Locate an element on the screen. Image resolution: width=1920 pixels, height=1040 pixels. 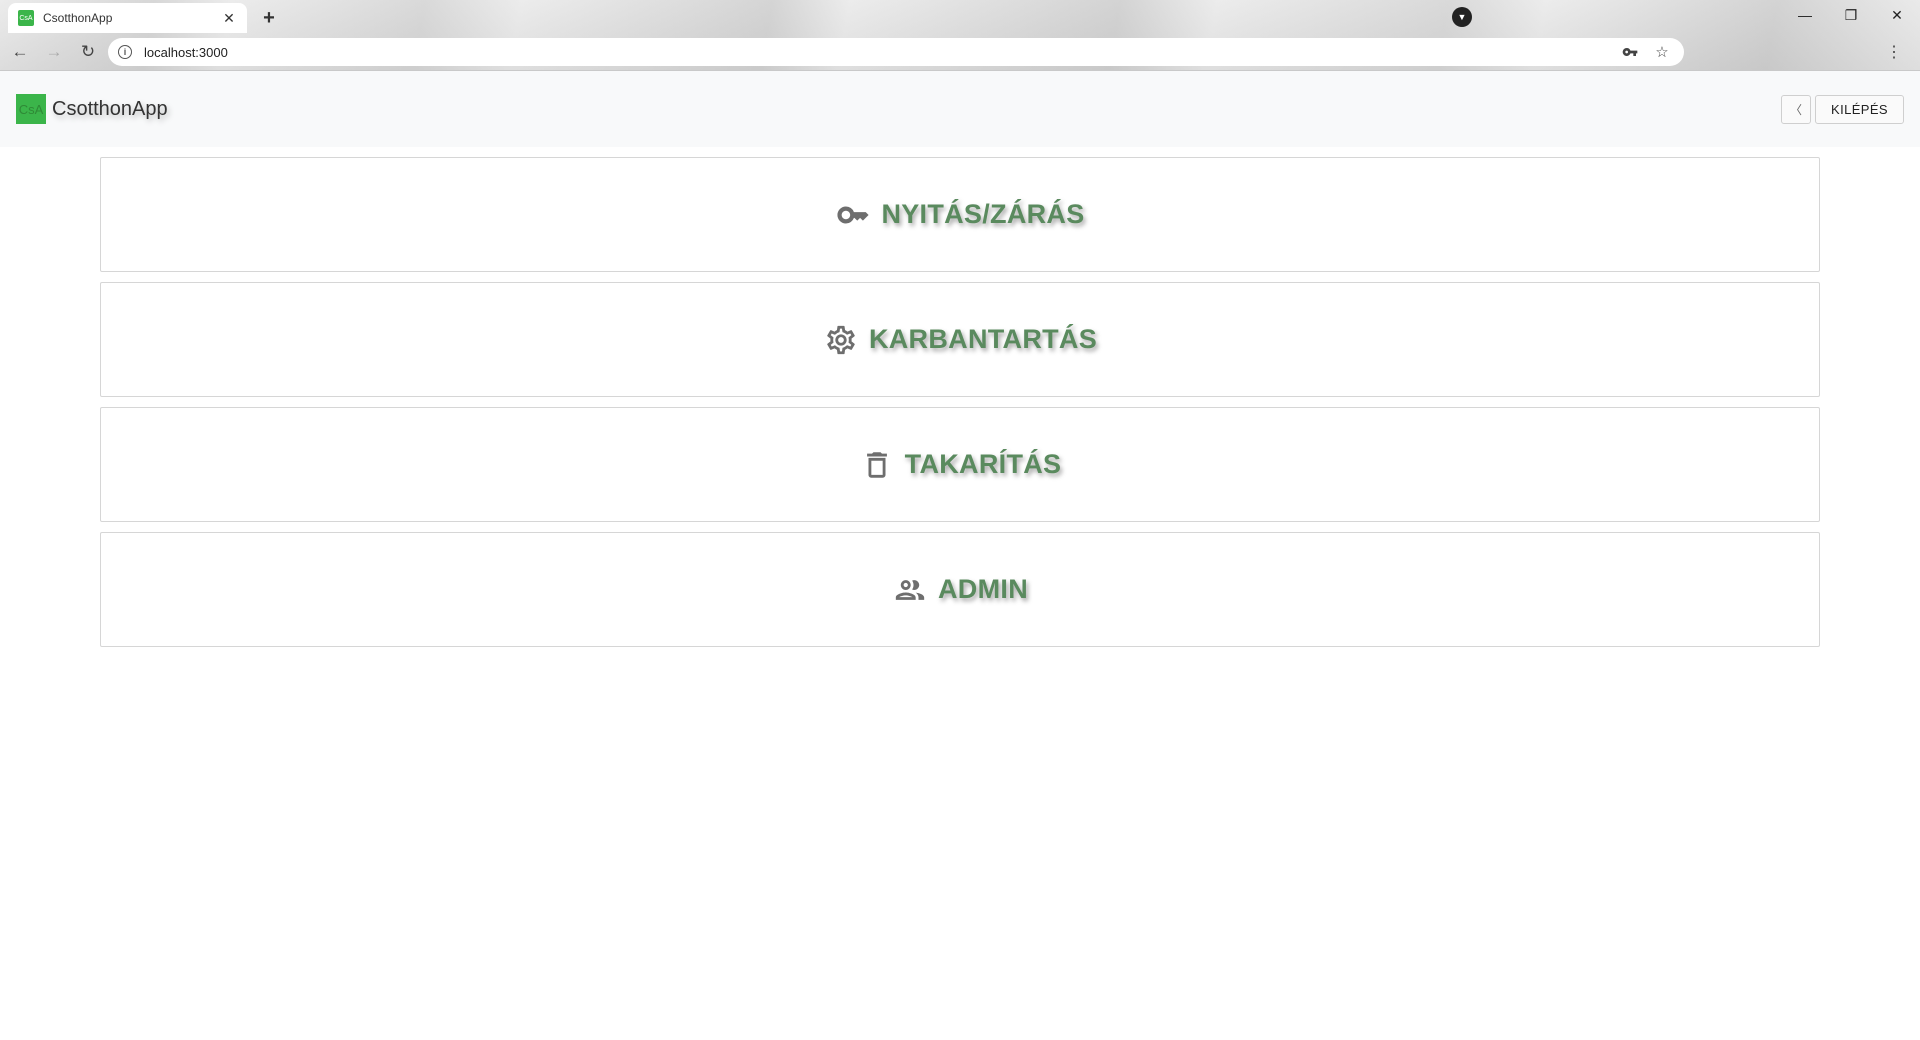
browser-menu-icon: ⋮ is located at coordinates (1894, 52).